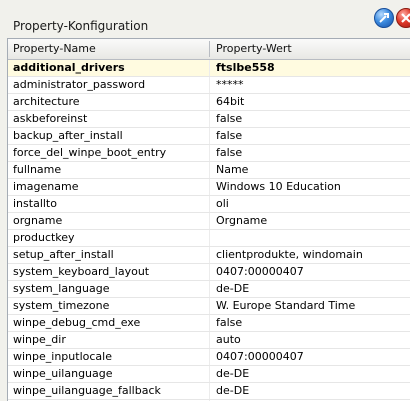  I want to click on property-value-cell: ftslbe558, so click(313, 68).